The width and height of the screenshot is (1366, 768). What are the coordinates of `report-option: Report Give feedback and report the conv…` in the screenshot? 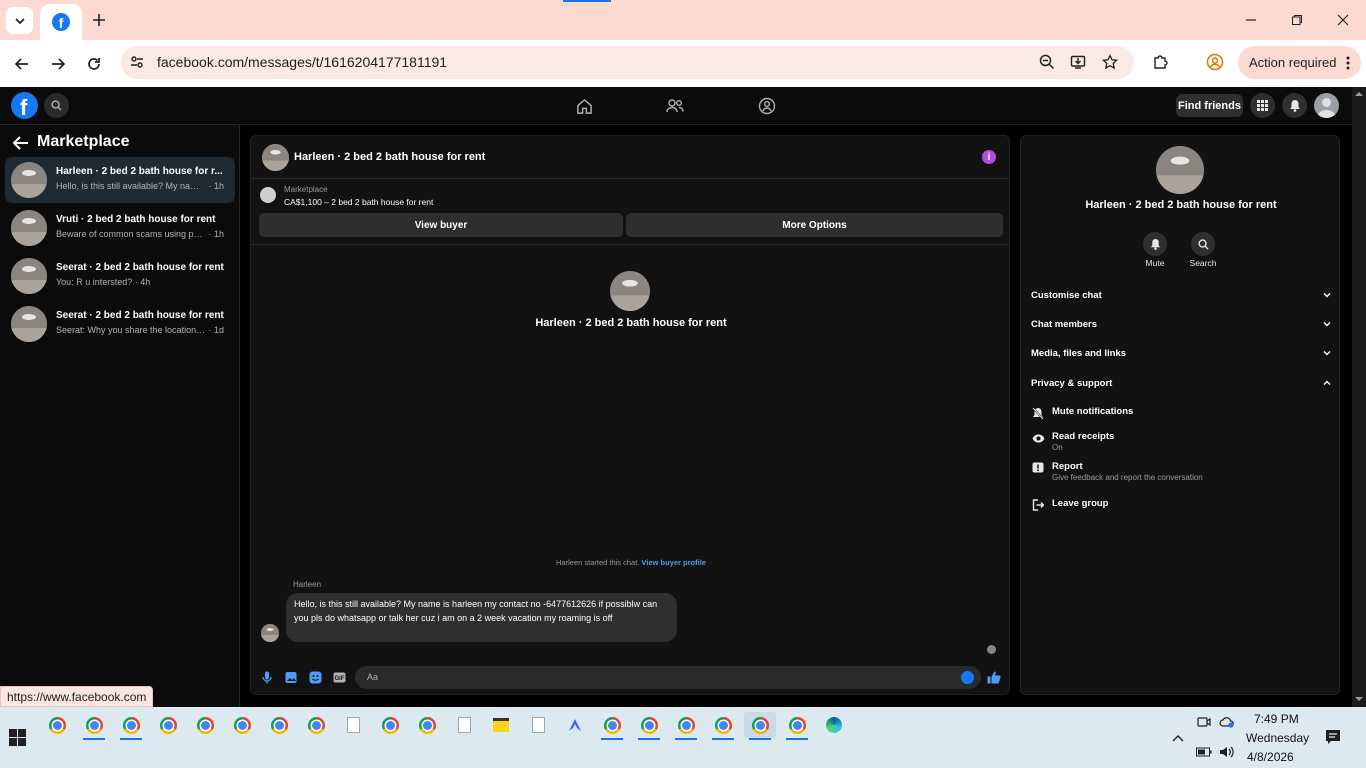 It's located at (1181, 473).